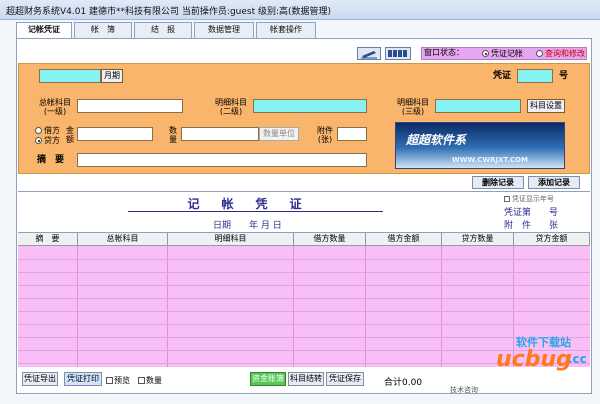  Describe the element at coordinates (255, 211) in the screenshot. I see `voucher-title-underline` at that location.